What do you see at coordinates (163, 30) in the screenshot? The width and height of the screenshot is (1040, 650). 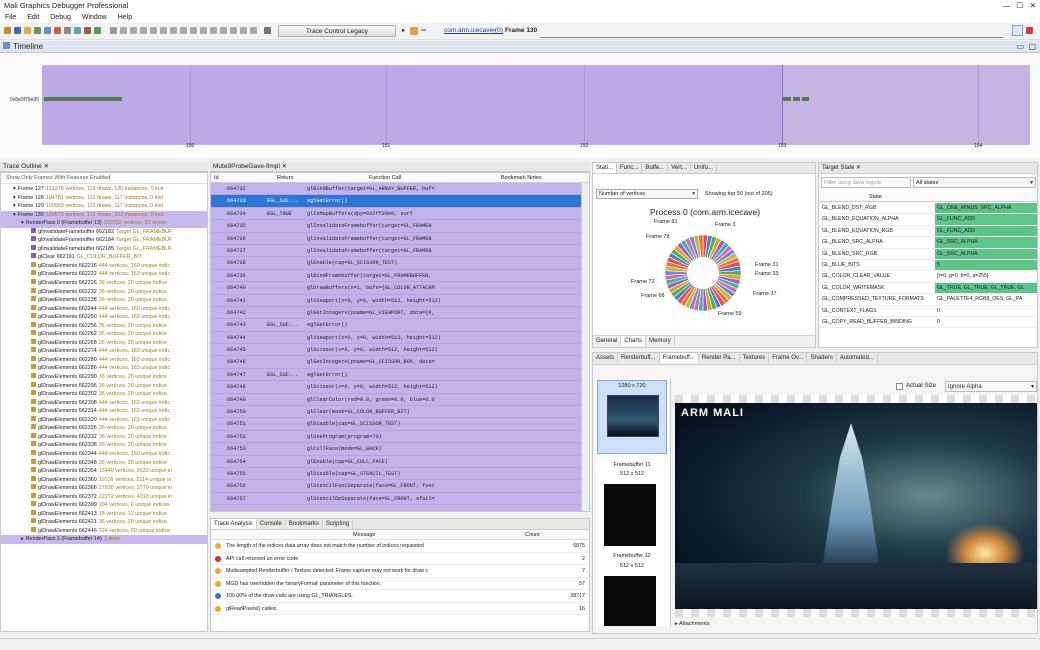 I see `camera-icon` at bounding box center [163, 30].